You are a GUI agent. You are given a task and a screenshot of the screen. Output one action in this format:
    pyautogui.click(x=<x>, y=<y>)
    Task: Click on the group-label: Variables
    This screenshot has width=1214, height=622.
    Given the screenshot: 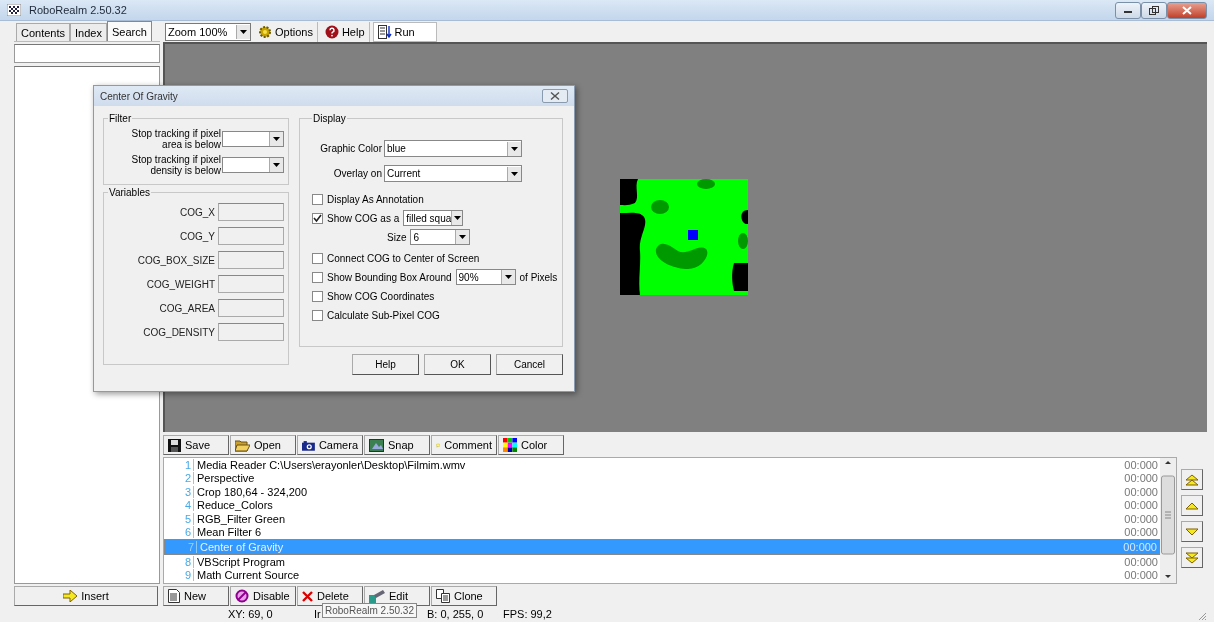 What is the action you would take?
    pyautogui.click(x=129, y=192)
    